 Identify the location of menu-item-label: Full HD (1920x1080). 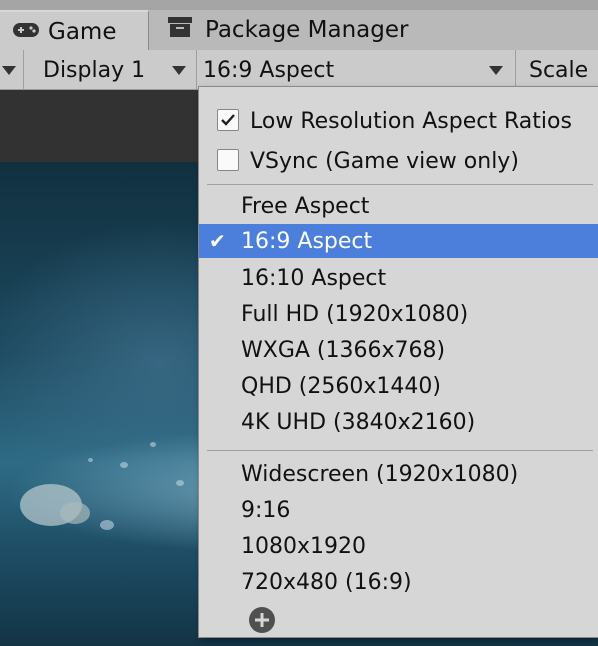
(355, 314).